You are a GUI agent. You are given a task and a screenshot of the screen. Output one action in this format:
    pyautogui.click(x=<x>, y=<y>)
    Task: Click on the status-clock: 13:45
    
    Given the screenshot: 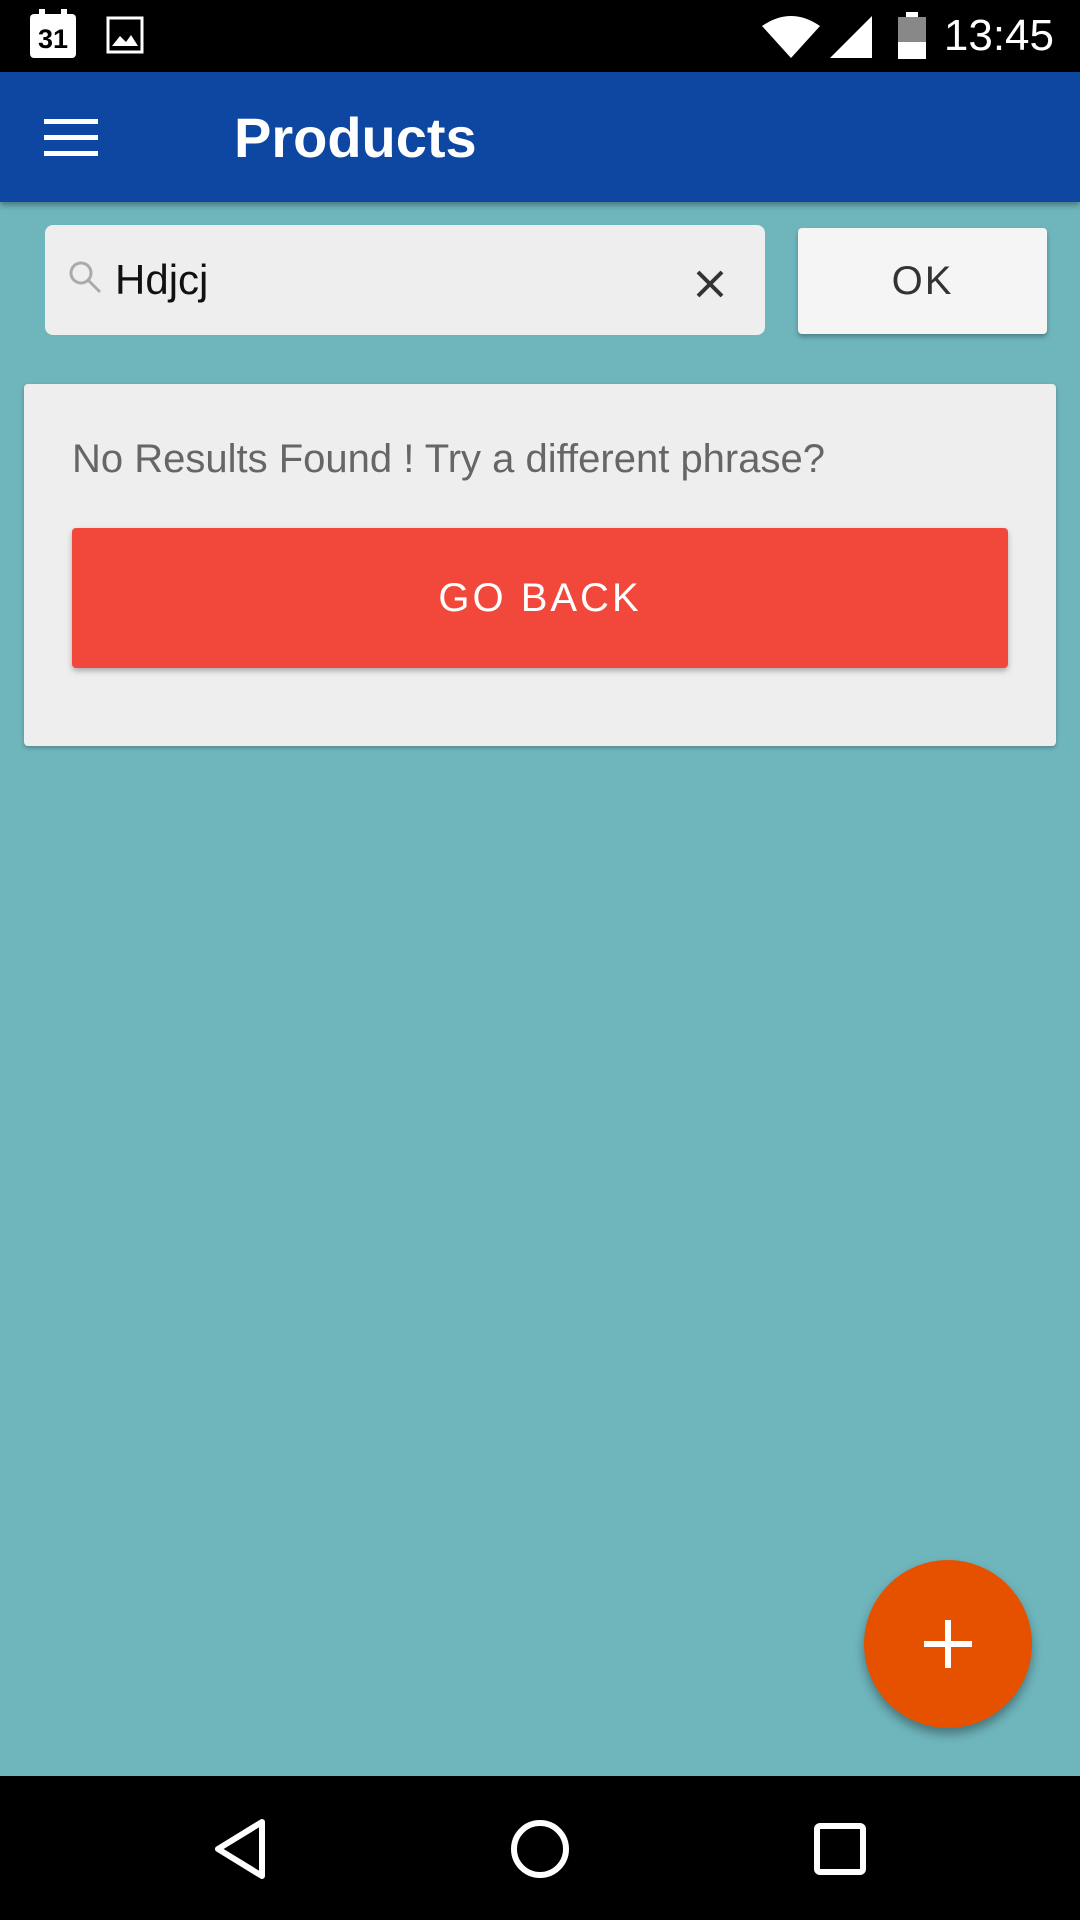 What is the action you would take?
    pyautogui.click(x=998, y=35)
    